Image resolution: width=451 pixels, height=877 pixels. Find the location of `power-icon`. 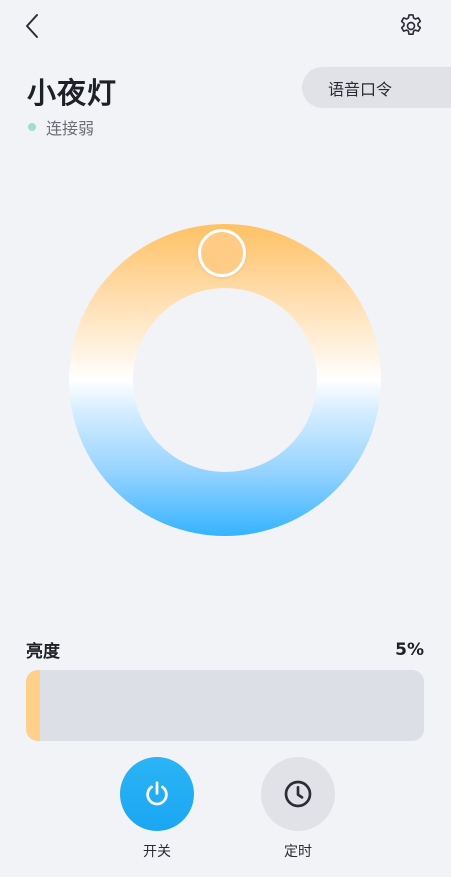

power-icon is located at coordinates (157, 793).